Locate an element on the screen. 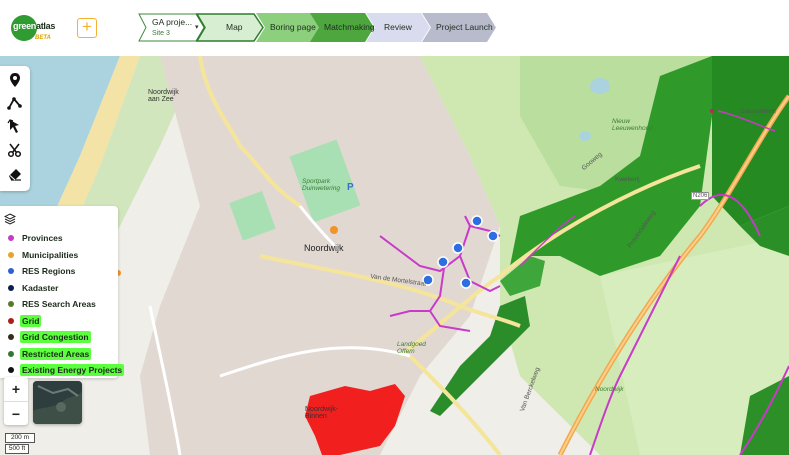 This screenshot has height=455, width=789. layer-label: Grid Congestion is located at coordinates (55, 337).